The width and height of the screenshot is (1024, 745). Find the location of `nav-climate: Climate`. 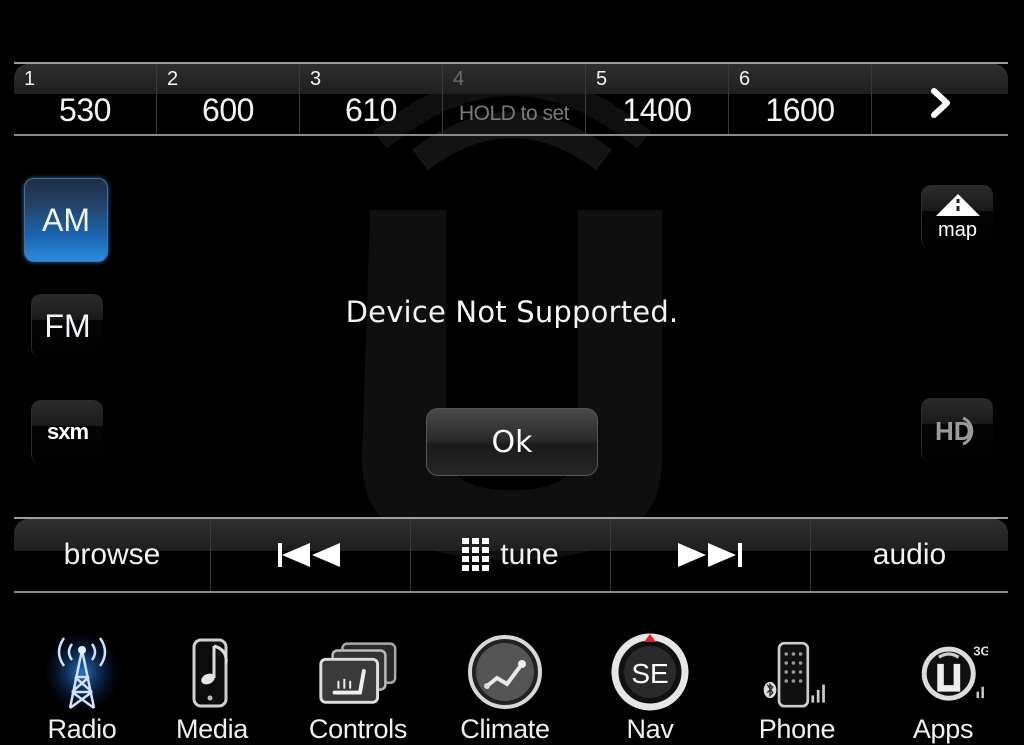

nav-climate: Climate is located at coordinates (505, 688).